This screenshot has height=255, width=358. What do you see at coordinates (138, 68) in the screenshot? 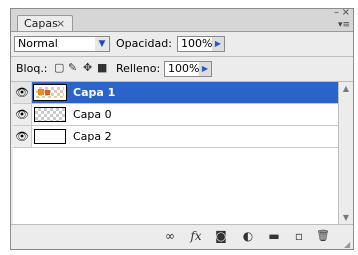
I see `fill-label: Relleno:` at bounding box center [138, 68].